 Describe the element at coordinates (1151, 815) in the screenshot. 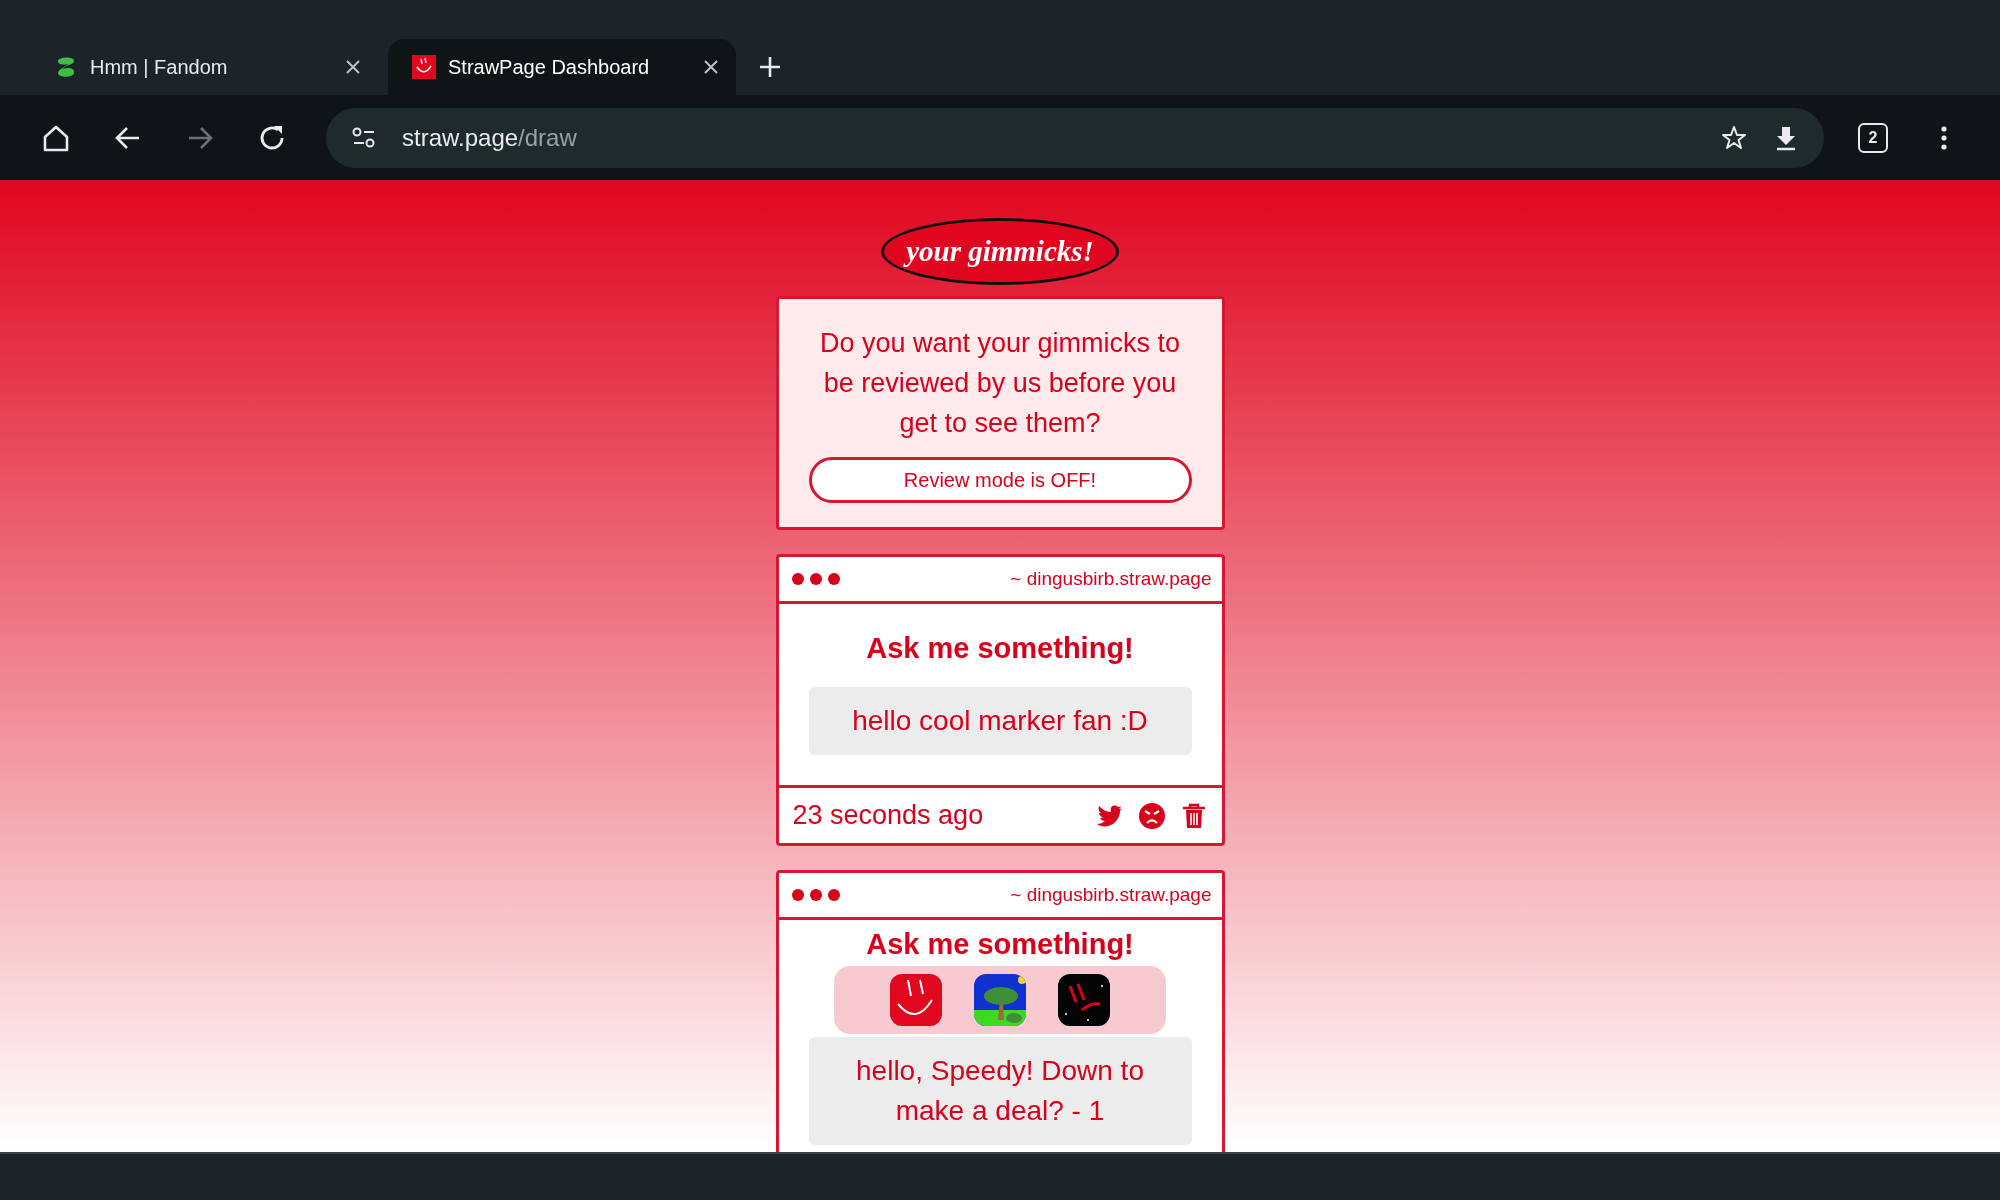

I see `angry-face-icon` at that location.